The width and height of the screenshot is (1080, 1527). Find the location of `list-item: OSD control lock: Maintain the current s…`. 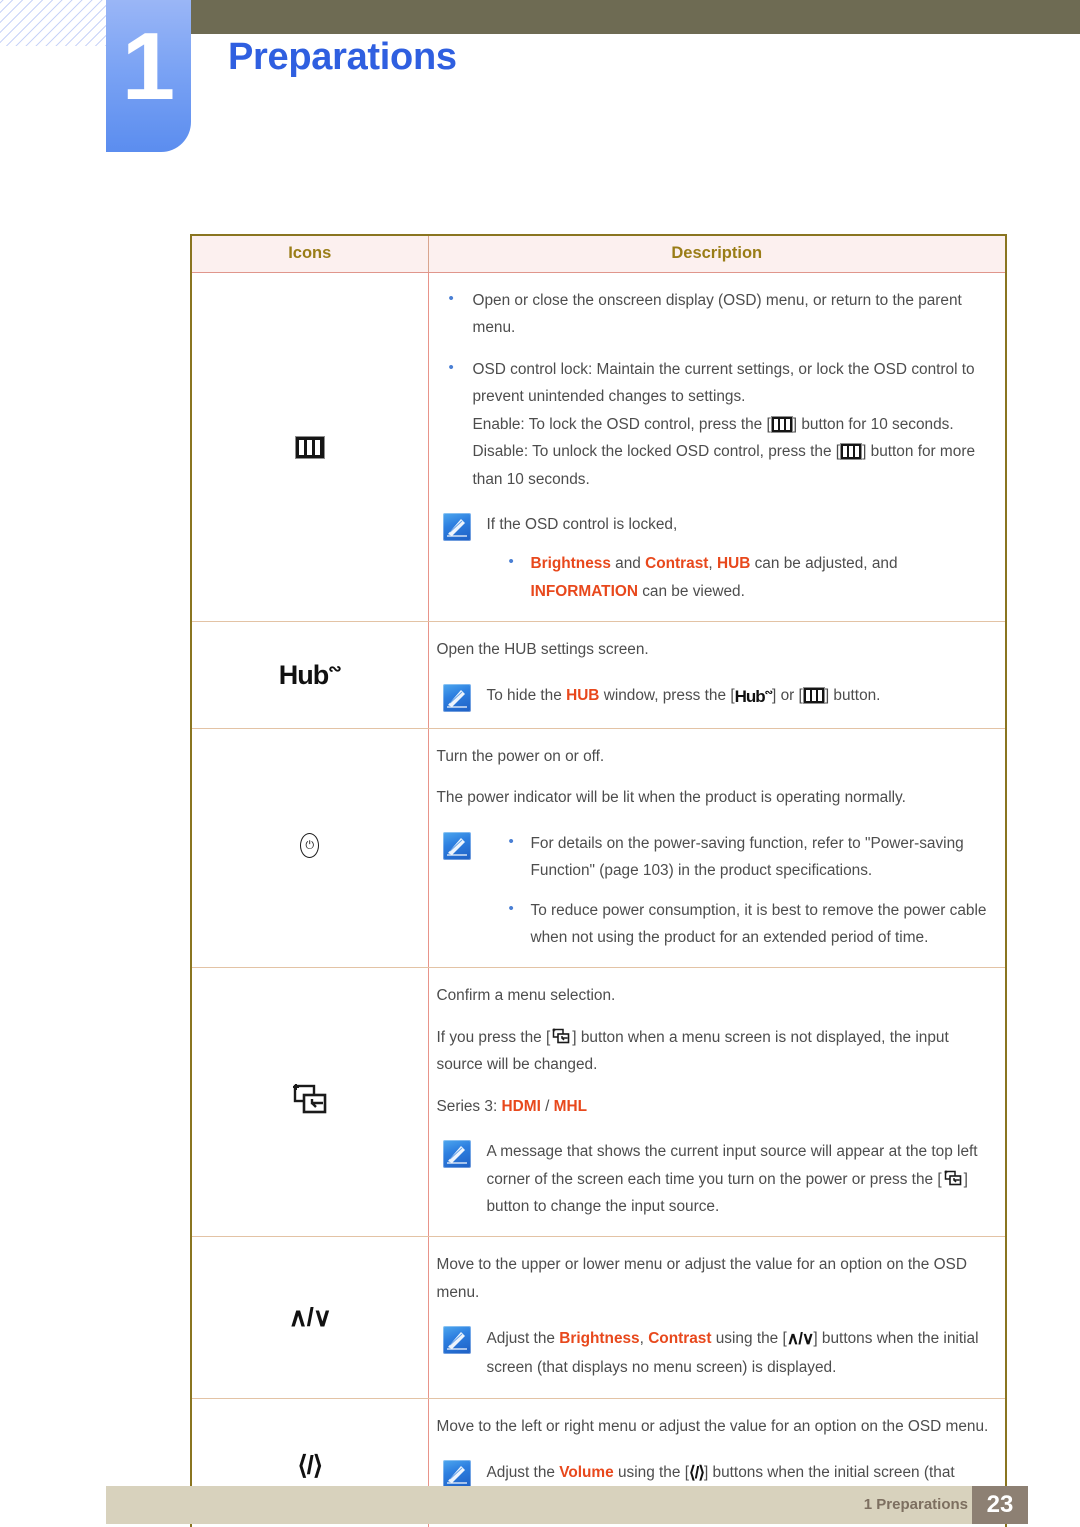

list-item: OSD control lock: Maintain the current s… is located at coordinates (716, 424).